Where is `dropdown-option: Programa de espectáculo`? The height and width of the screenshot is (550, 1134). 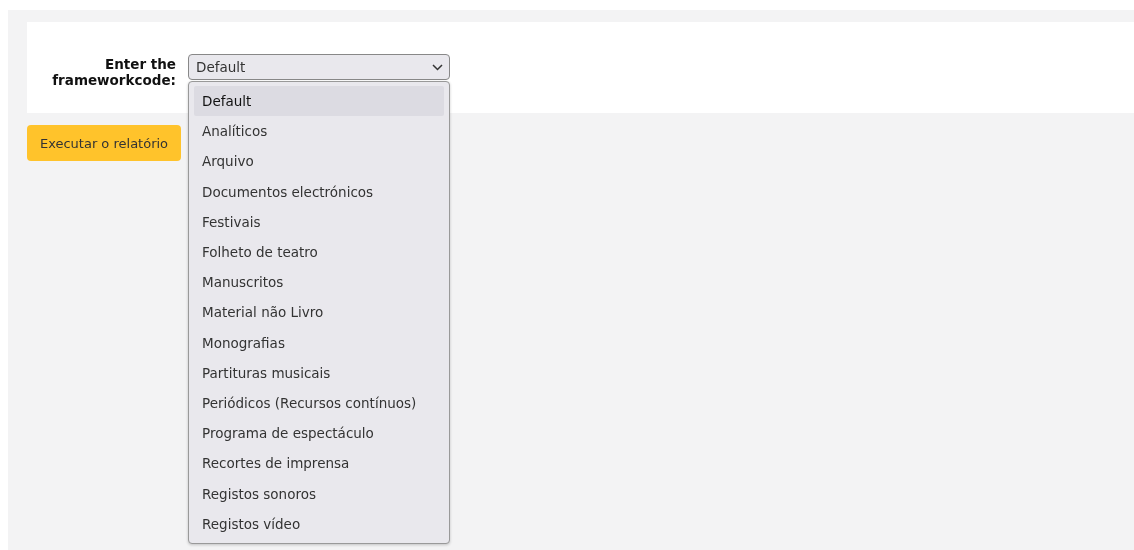 dropdown-option: Programa de espectáculo is located at coordinates (319, 433).